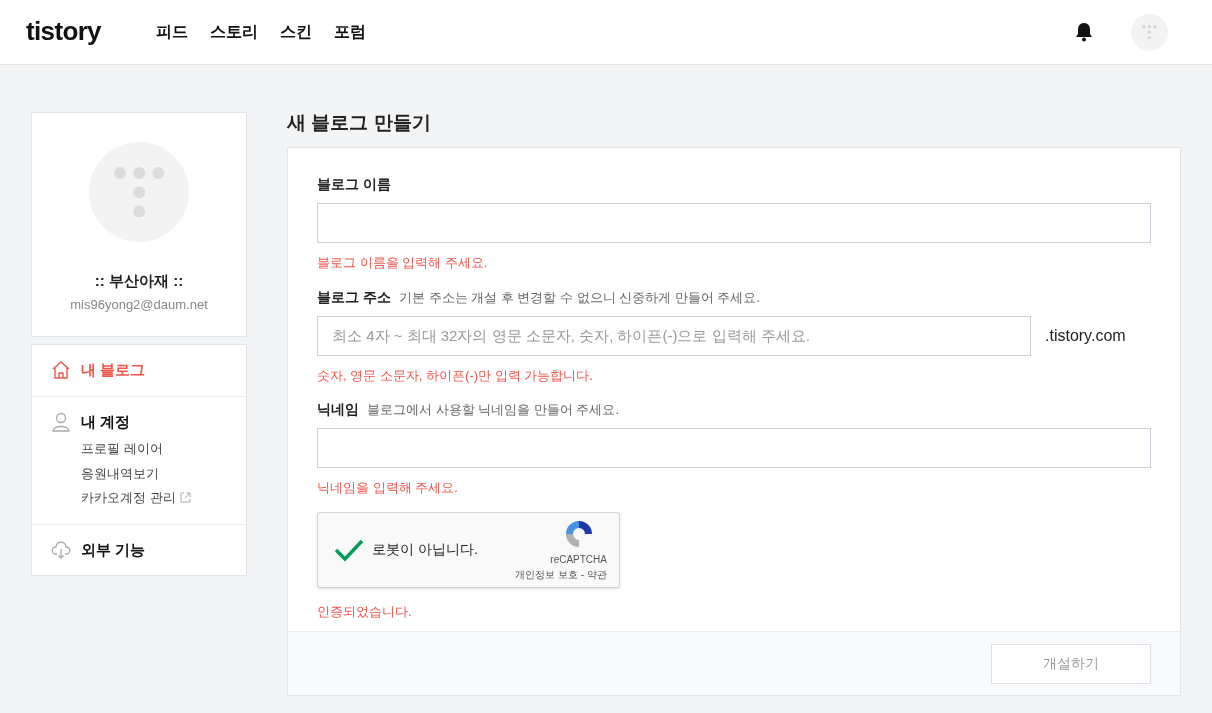 The width and height of the screenshot is (1212, 713). I want to click on nav-link: 포럼, so click(349, 32).